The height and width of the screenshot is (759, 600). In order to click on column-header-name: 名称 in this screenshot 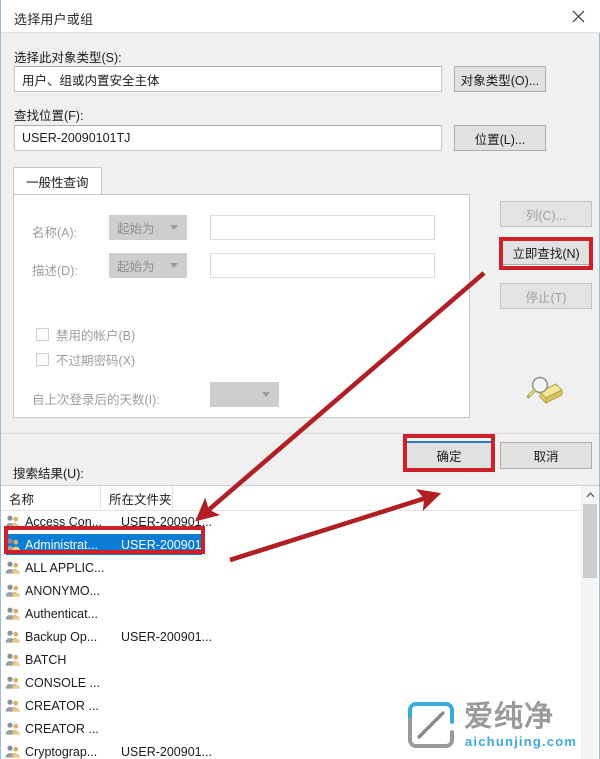, I will do `click(51, 498)`.